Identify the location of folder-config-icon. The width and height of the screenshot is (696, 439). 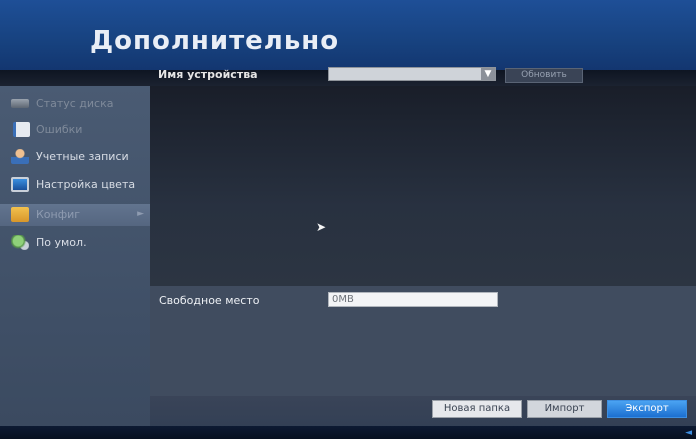
(20, 214).